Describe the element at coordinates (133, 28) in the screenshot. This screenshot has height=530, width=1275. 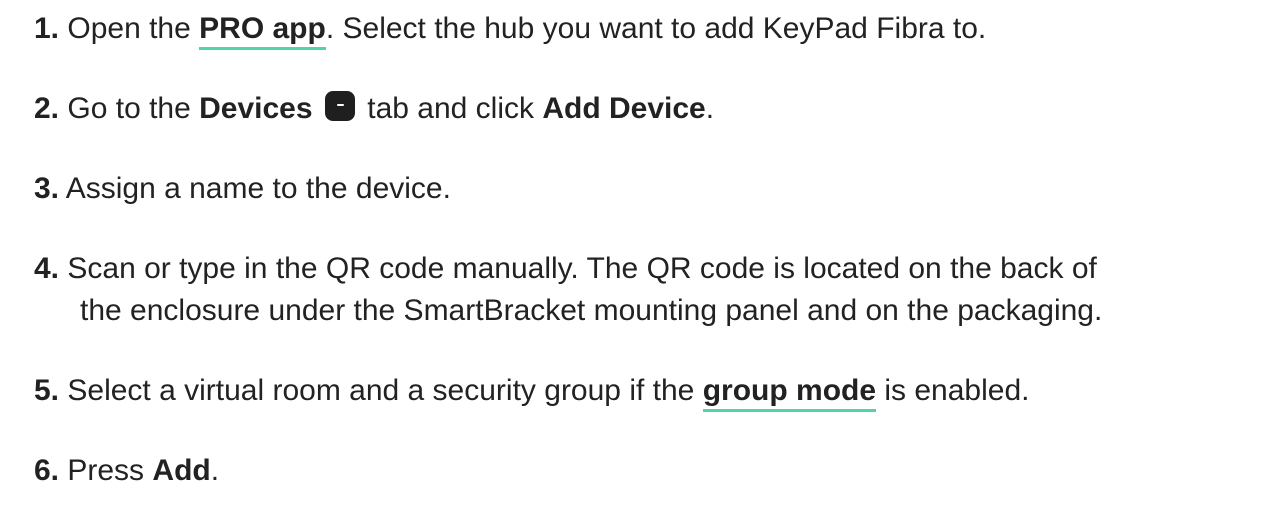
I see `step-text: Open the` at that location.